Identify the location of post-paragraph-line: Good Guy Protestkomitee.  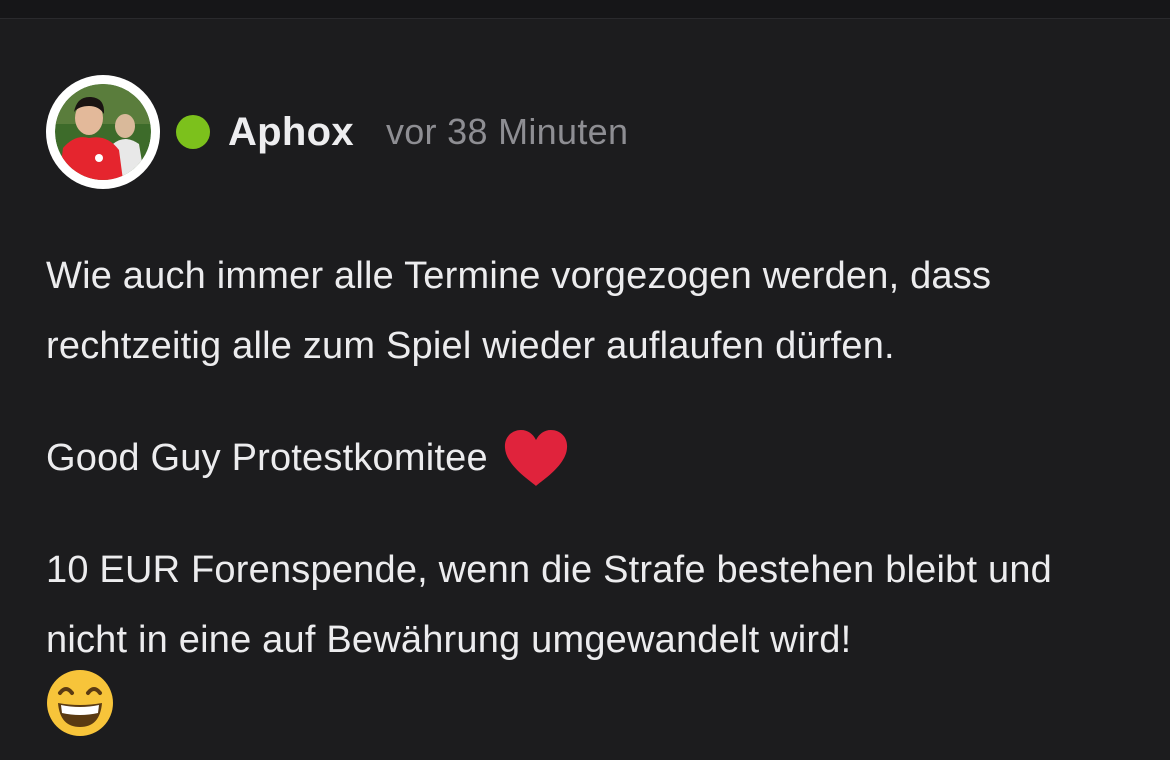
(591, 458).